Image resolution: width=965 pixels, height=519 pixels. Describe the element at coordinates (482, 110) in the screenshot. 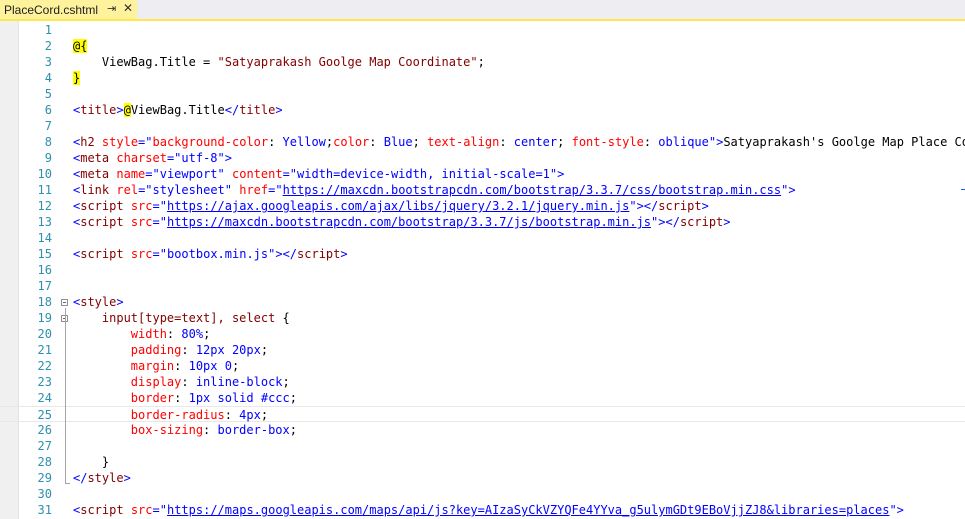

I see `code-line: 6 <title>@ViewBag.Title</title>` at that location.